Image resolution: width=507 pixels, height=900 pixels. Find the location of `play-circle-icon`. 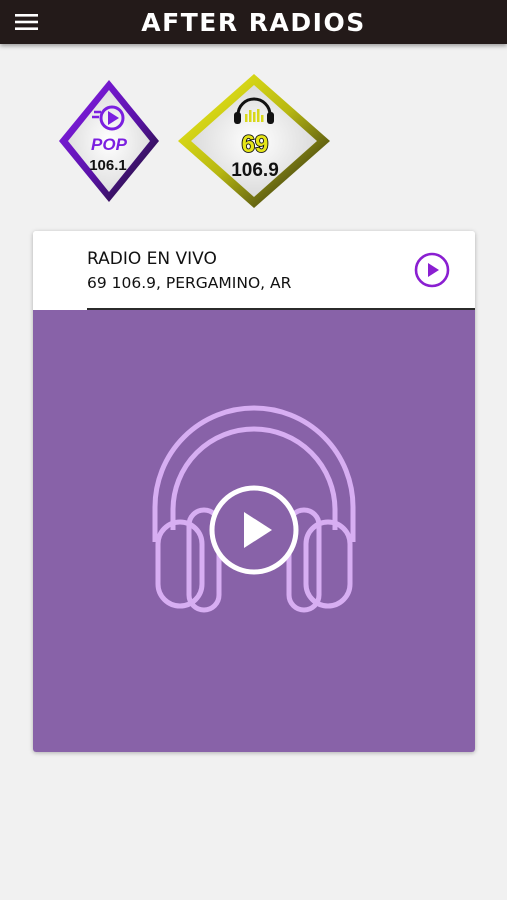

play-circle-icon is located at coordinates (432, 270).